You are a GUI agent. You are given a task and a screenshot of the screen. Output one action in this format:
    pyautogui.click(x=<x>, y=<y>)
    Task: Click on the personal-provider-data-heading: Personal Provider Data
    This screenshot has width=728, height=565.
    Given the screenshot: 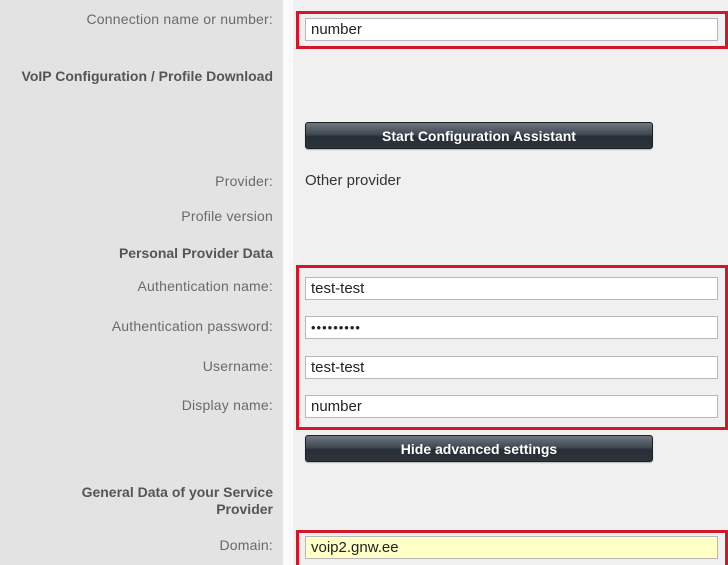 What is the action you would take?
    pyautogui.click(x=195, y=253)
    